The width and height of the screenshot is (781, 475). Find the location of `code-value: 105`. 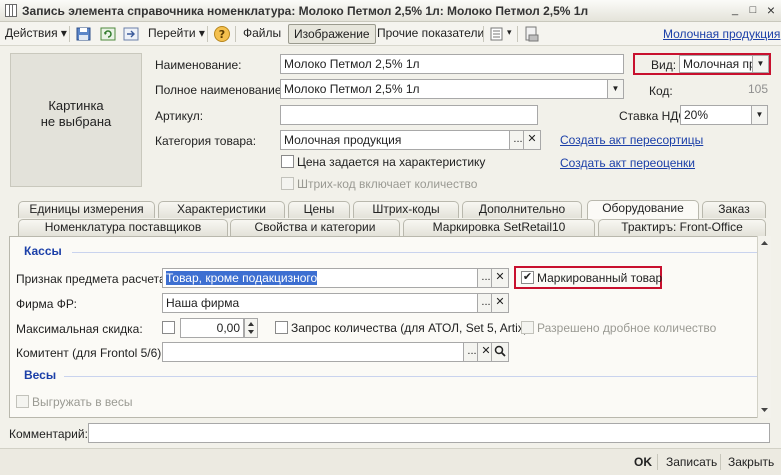

code-value: 105 is located at coordinates (757, 89).